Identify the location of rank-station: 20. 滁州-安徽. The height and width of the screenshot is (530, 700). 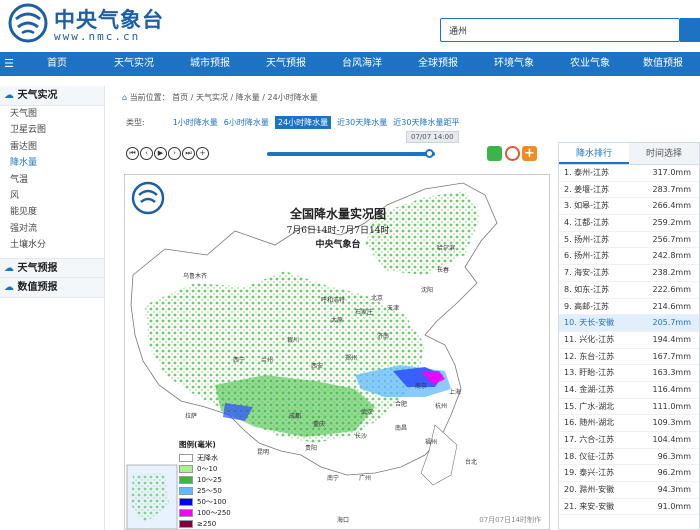
(589, 490).